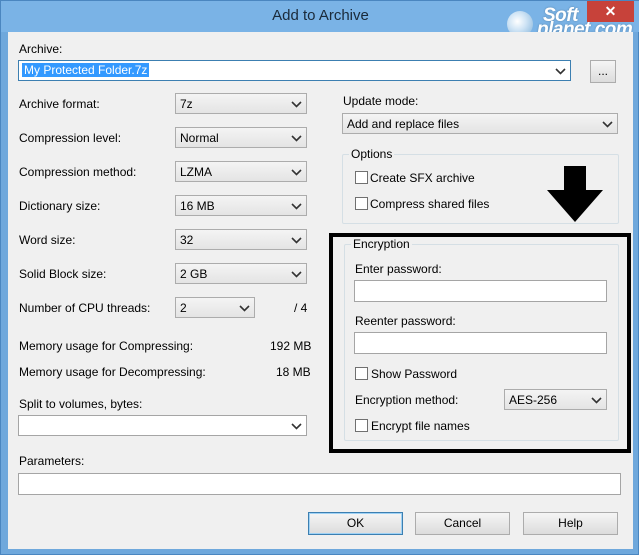 This screenshot has width=639, height=555. What do you see at coordinates (381, 101) in the screenshot?
I see `update-mode-label: Update mode:` at bounding box center [381, 101].